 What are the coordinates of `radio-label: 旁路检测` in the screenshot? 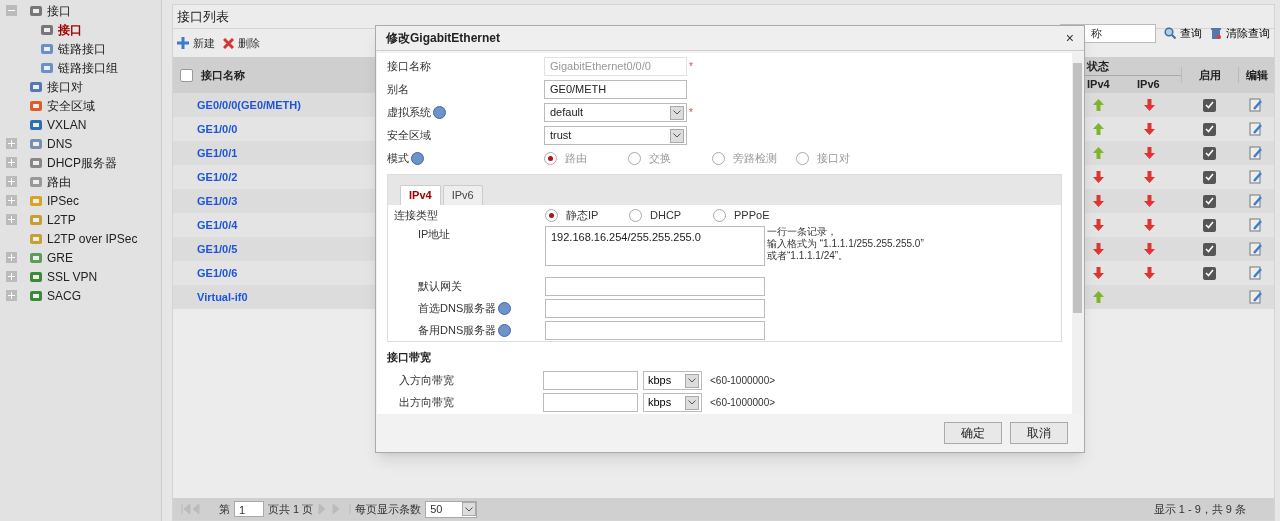 It's located at (755, 159).